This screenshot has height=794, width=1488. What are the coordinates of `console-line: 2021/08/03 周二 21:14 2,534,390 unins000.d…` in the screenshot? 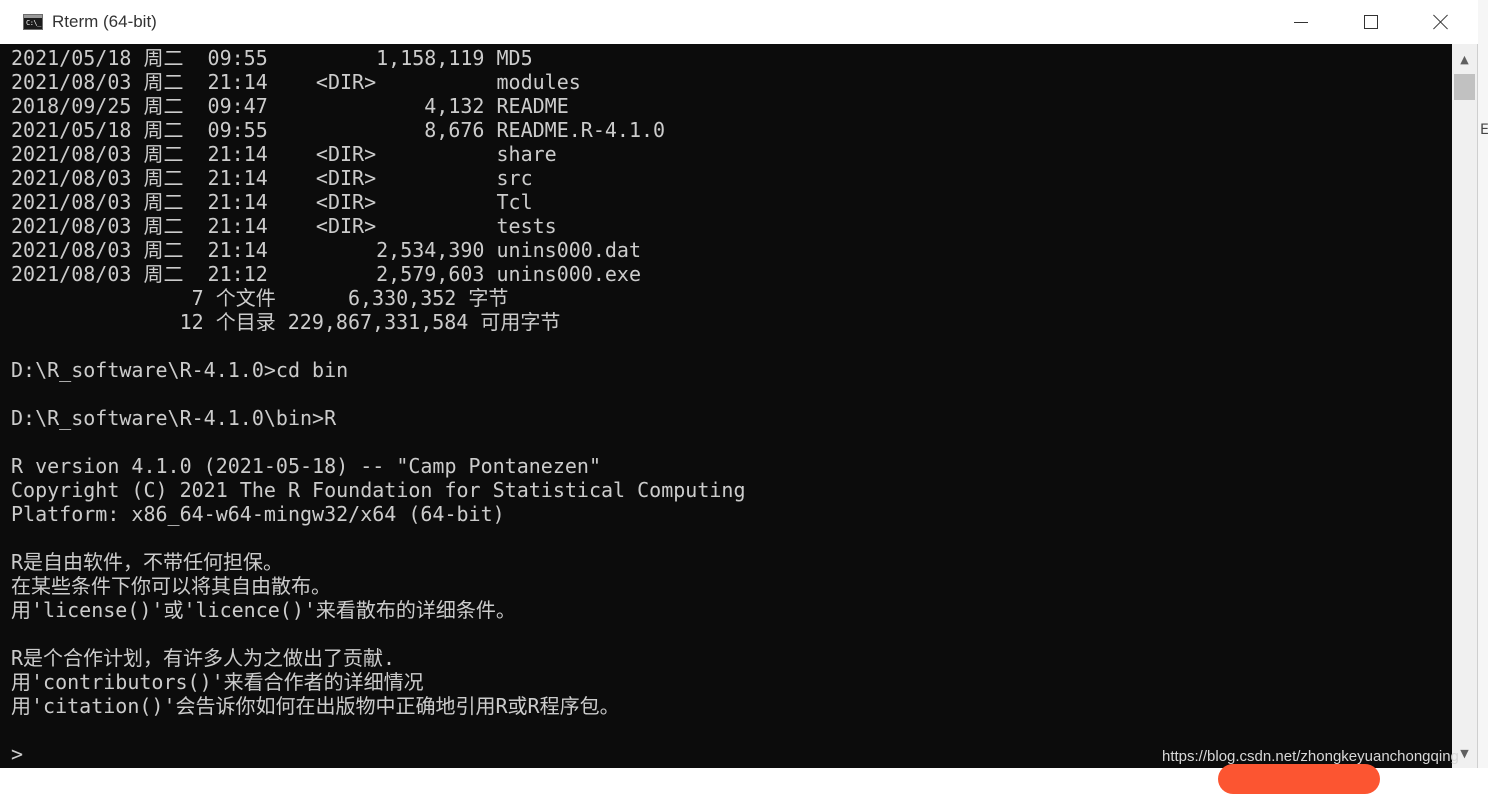 It's located at (326, 250).